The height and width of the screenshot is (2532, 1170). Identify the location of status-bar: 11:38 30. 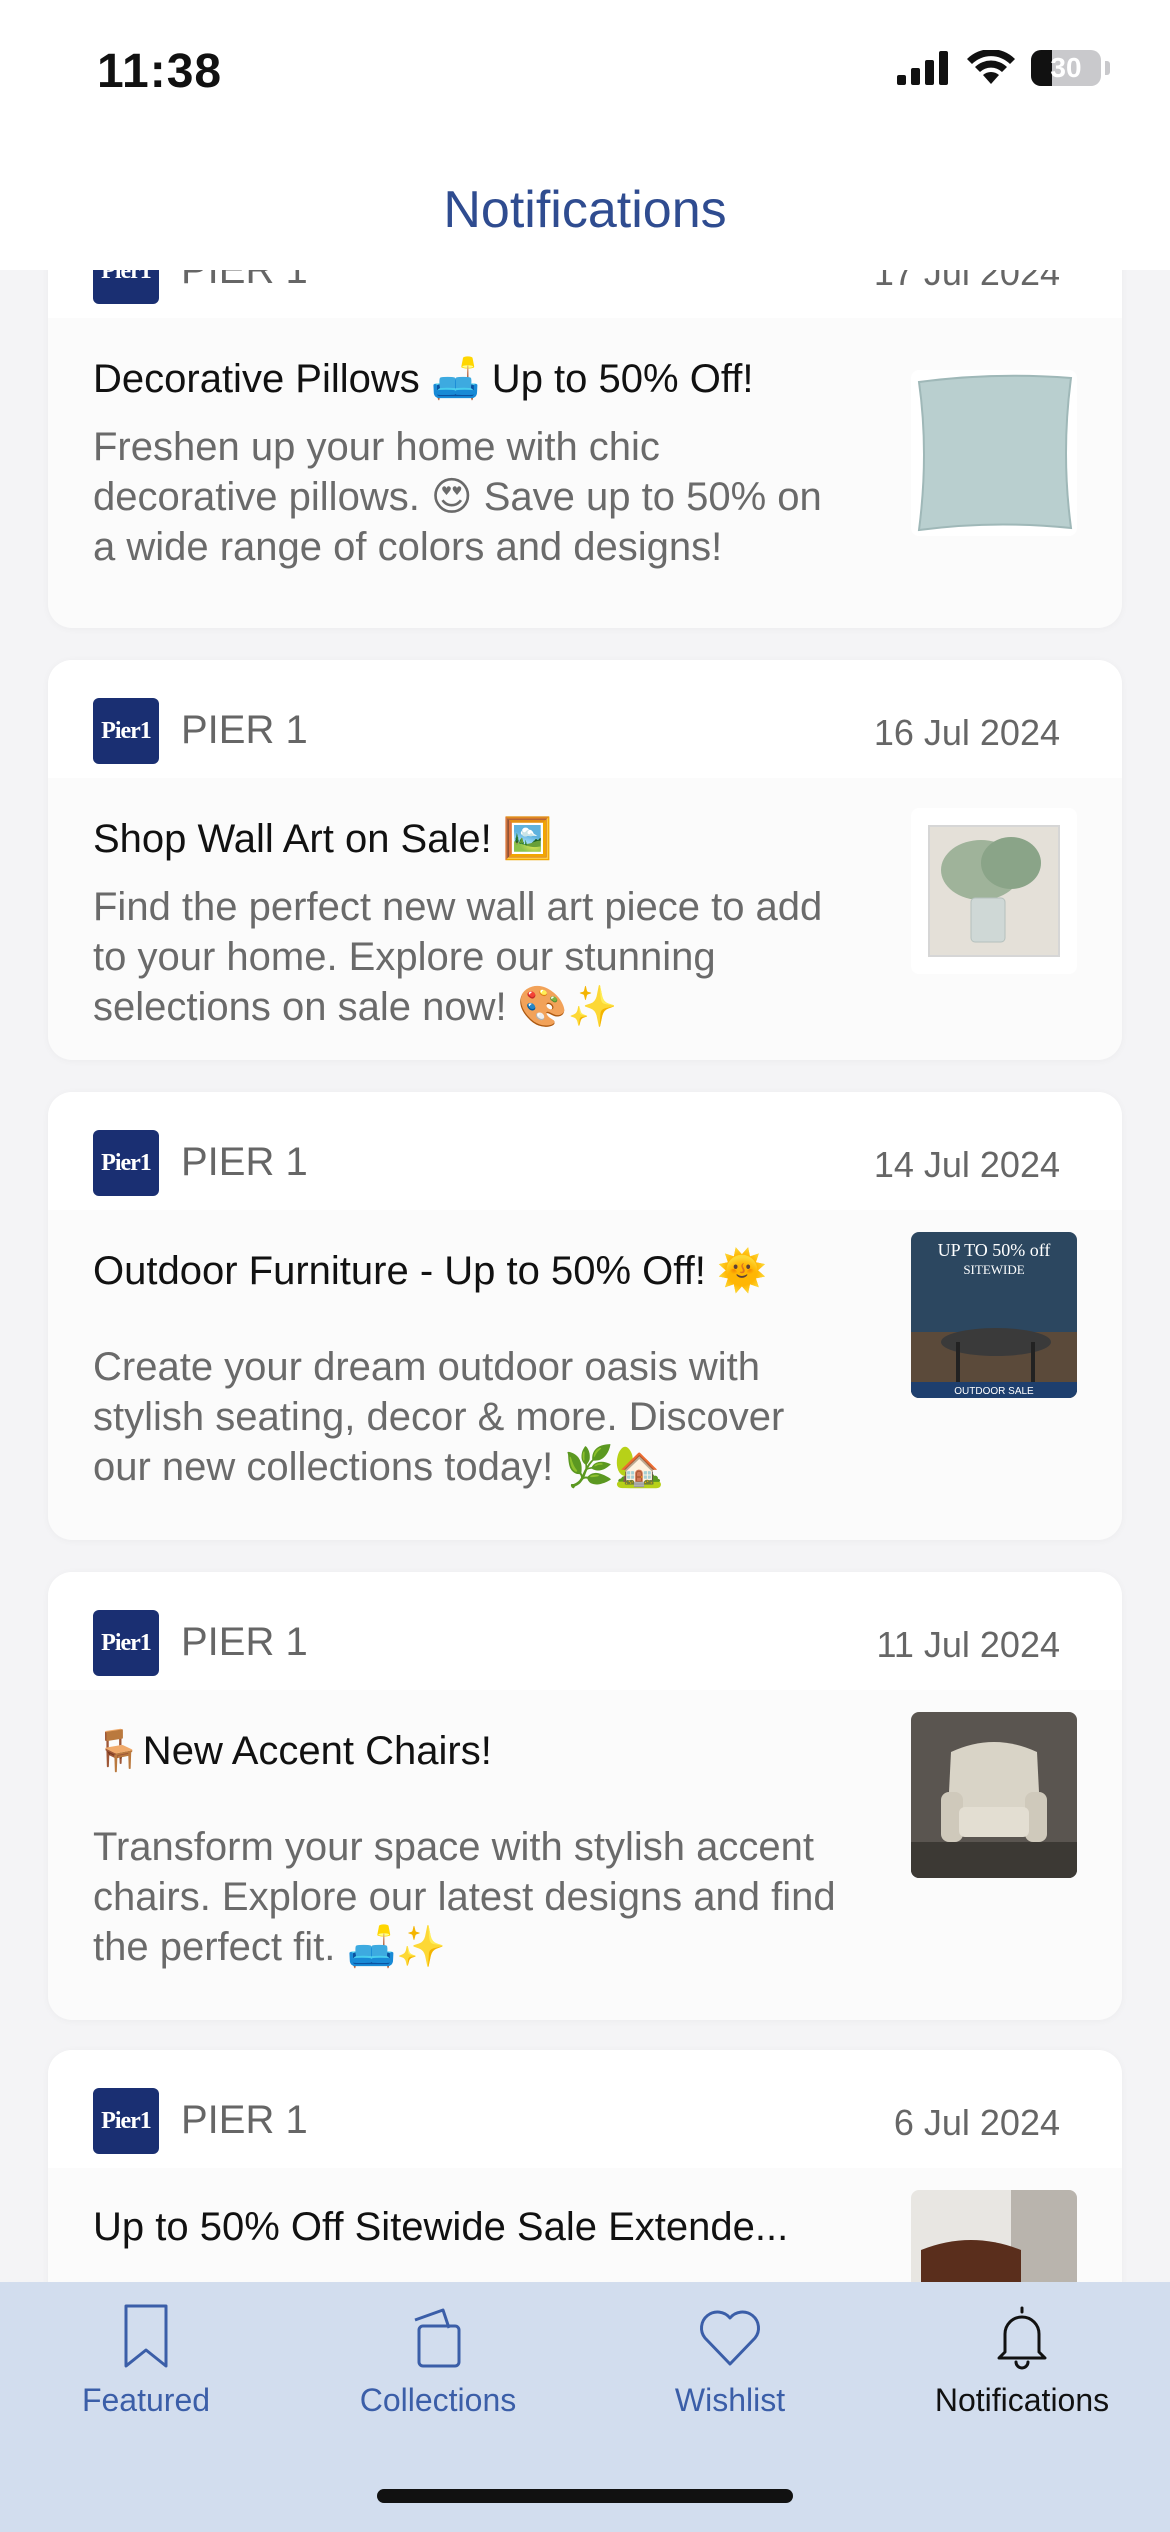
(585, 75).